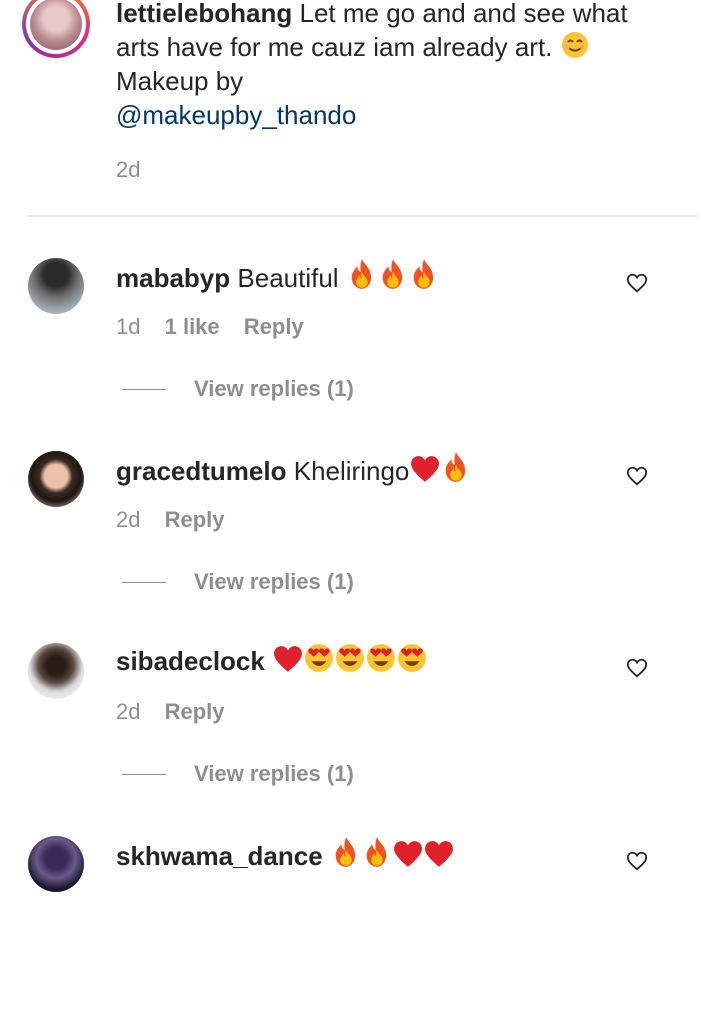 This screenshot has height=1026, width=720. What do you see at coordinates (128, 326) in the screenshot?
I see `comment-timestamp: 1d` at bounding box center [128, 326].